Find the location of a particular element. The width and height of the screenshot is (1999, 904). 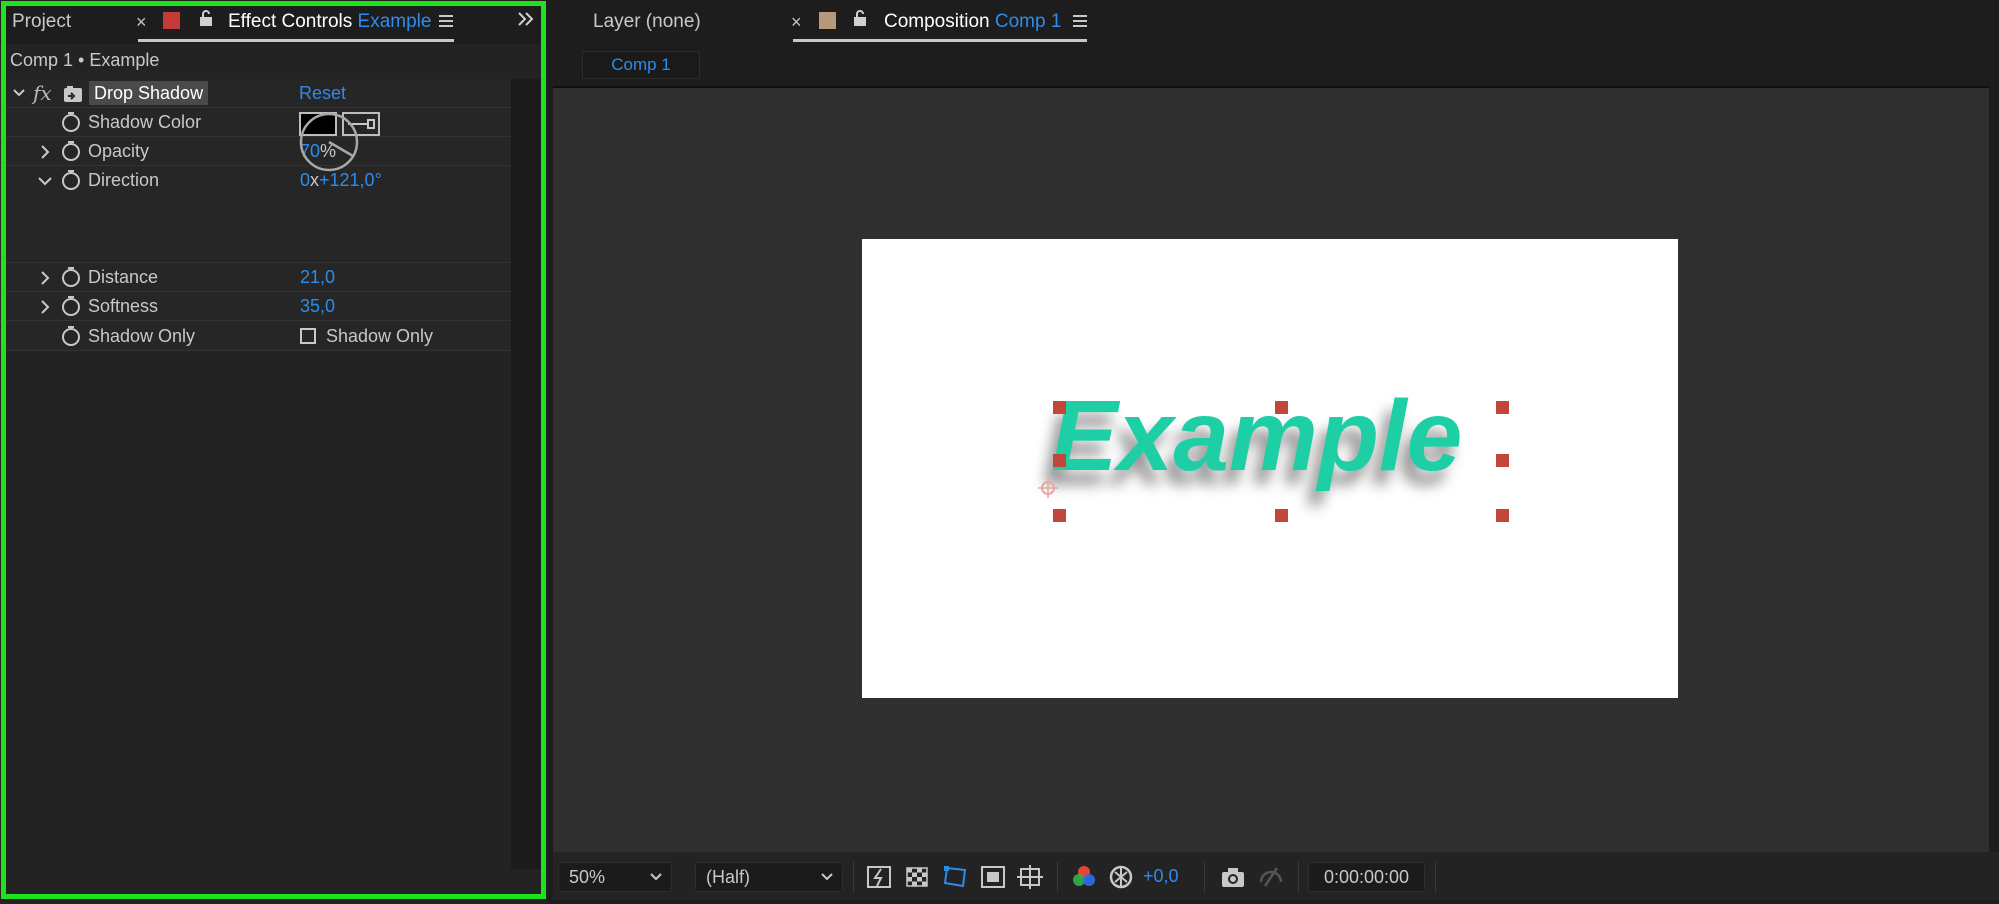

tab-composition-label: Composition is located at coordinates (937, 21).